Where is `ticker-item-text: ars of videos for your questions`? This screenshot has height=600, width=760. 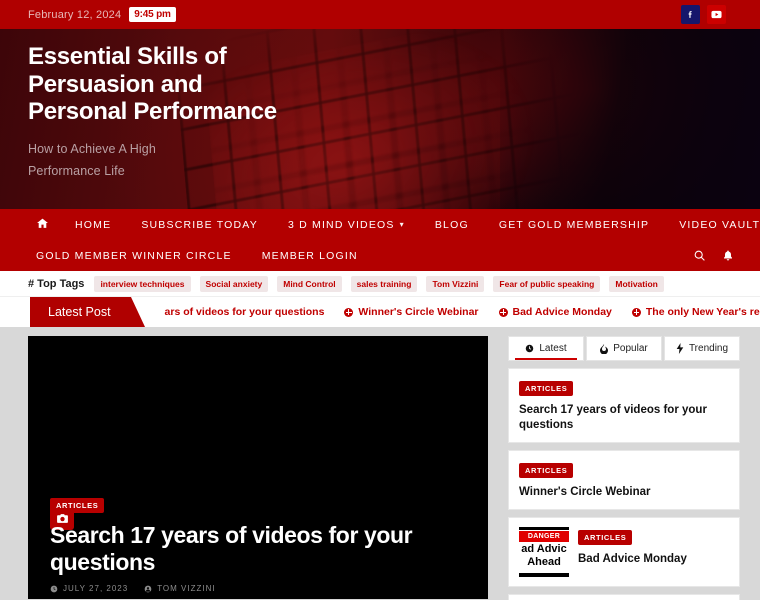
ticker-item-text: ars of videos for your questions is located at coordinates (244, 312).